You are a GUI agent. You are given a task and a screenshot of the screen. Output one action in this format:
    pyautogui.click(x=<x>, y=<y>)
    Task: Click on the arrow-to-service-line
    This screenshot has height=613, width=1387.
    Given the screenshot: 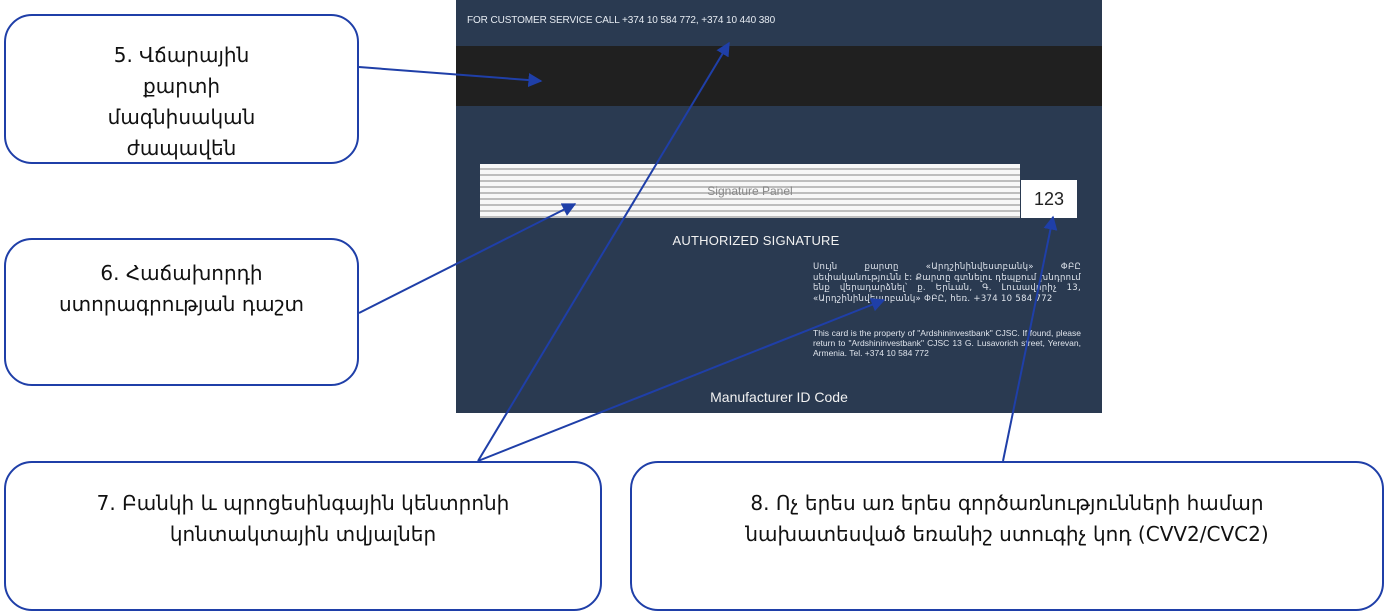 What is the action you would take?
    pyautogui.click(x=603, y=251)
    